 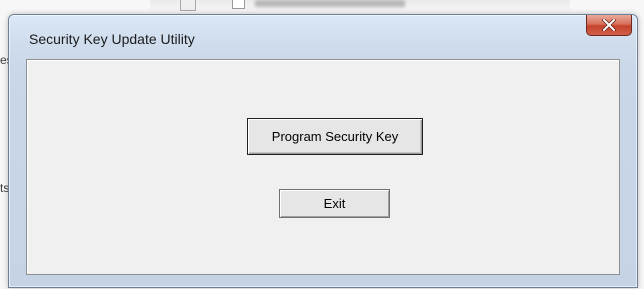 What do you see at coordinates (330, 3) in the screenshot?
I see `background-blurred-text` at bounding box center [330, 3].